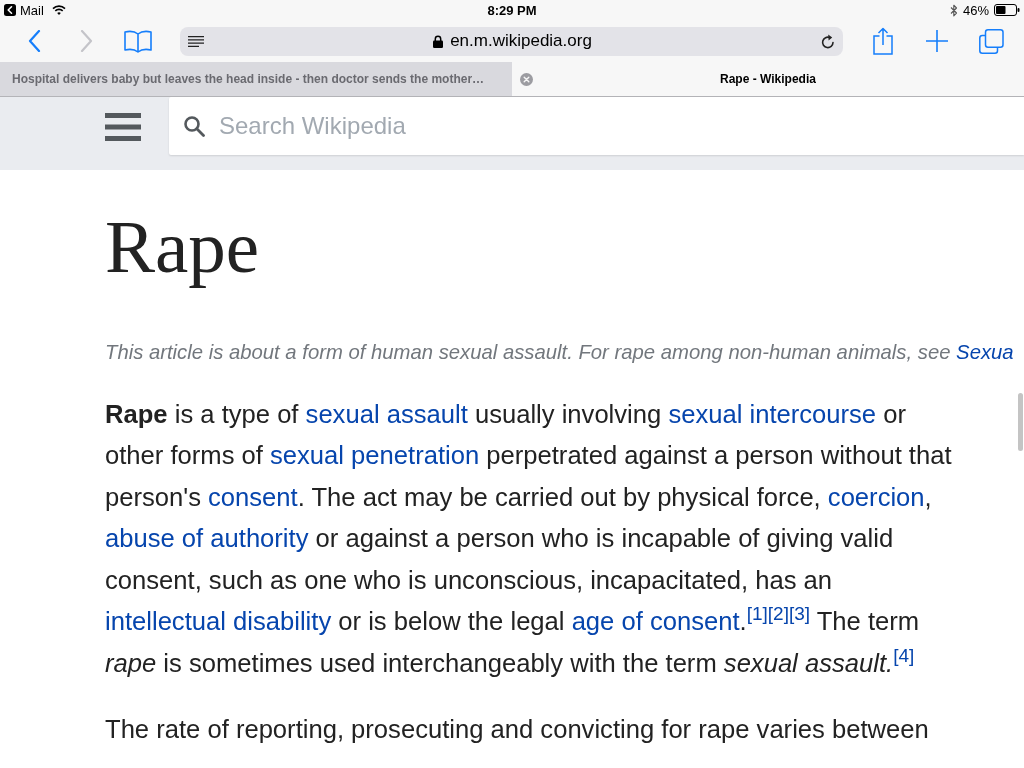  I want to click on book-icon, so click(138, 41).